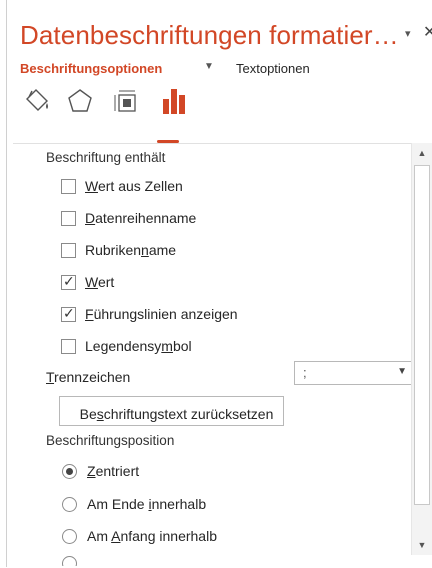  I want to click on radio-label: Am Ende innerhalb, so click(147, 504).